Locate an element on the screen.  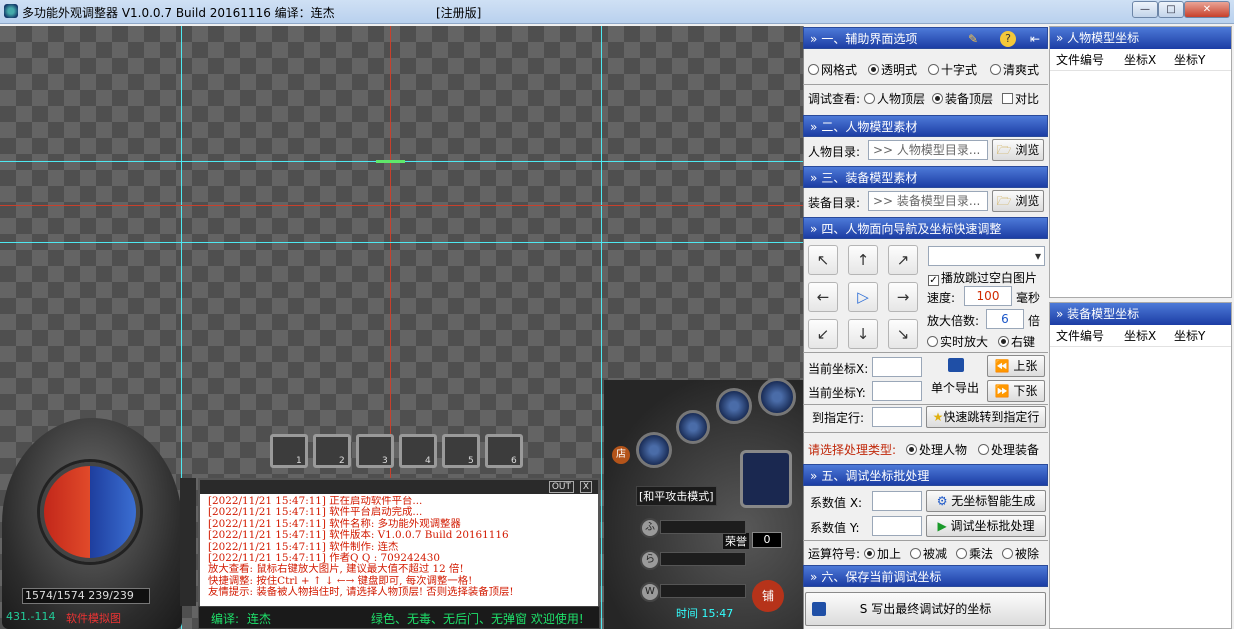
op-divide-radio: 被除 is located at coordinates (1020, 553).